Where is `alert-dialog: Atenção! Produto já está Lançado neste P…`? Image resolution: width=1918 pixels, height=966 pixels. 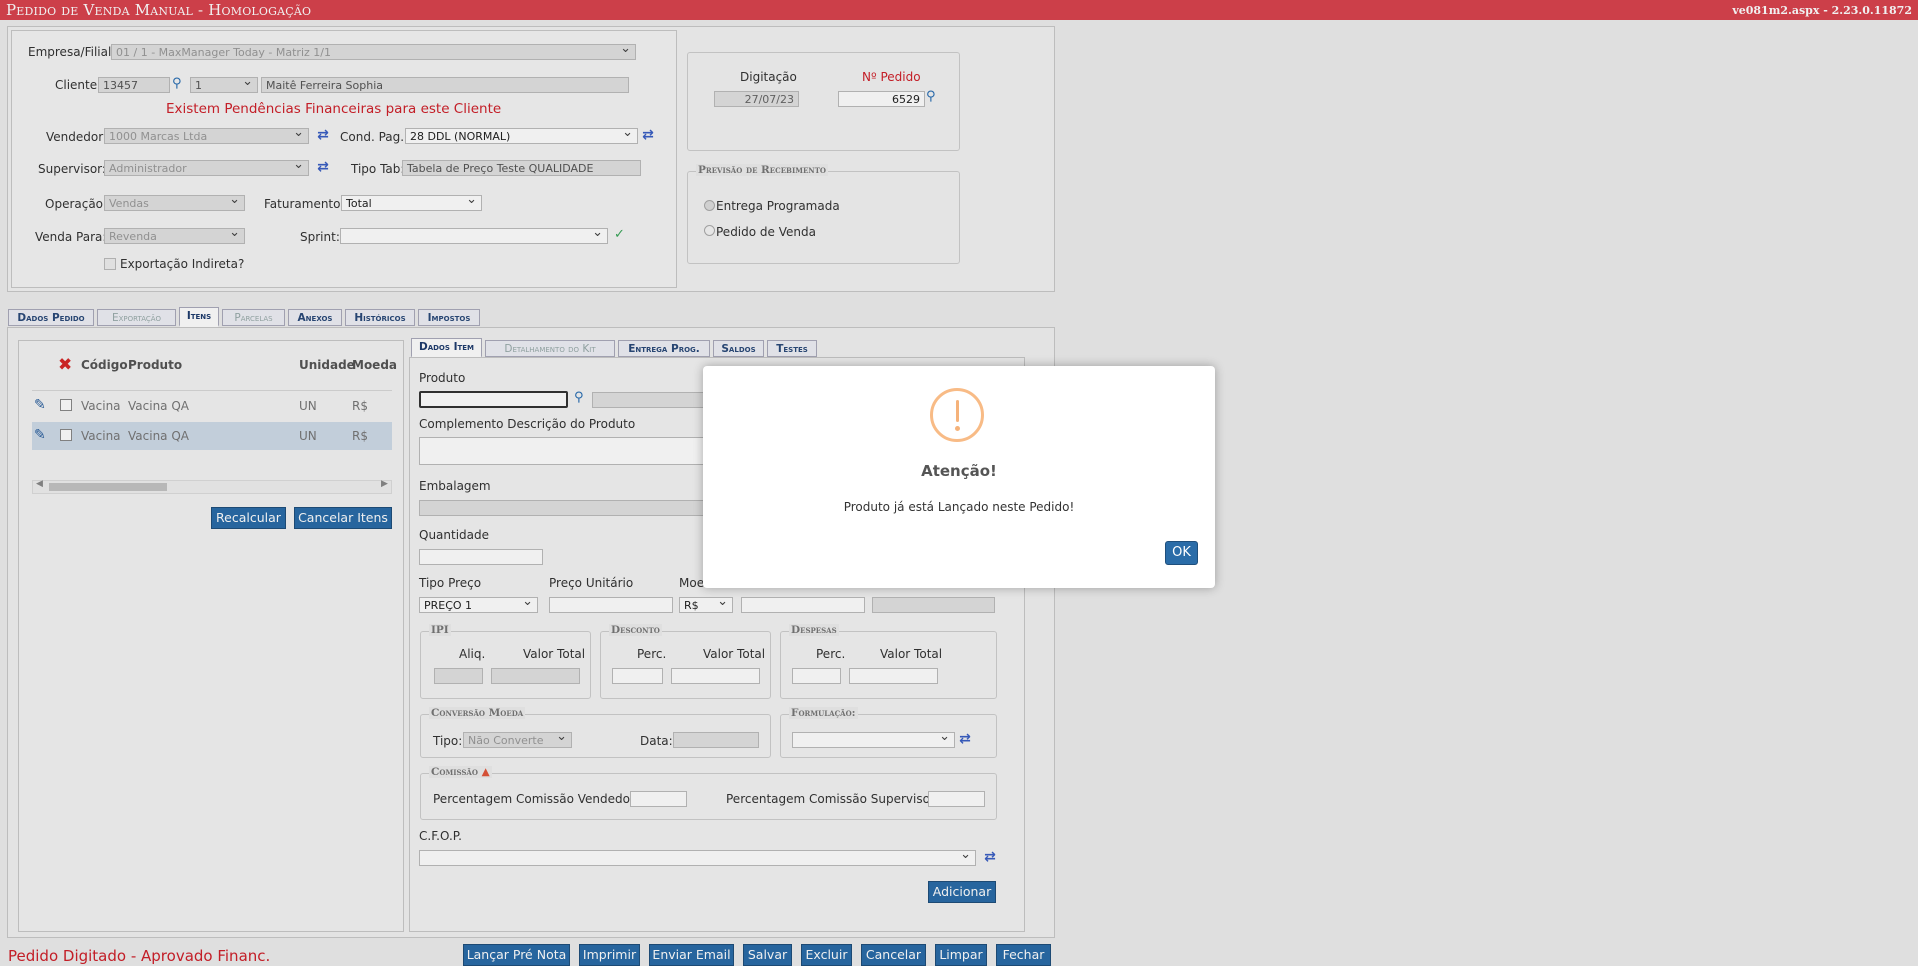 alert-dialog: Atenção! Produto já está Lançado neste P… is located at coordinates (959, 477).